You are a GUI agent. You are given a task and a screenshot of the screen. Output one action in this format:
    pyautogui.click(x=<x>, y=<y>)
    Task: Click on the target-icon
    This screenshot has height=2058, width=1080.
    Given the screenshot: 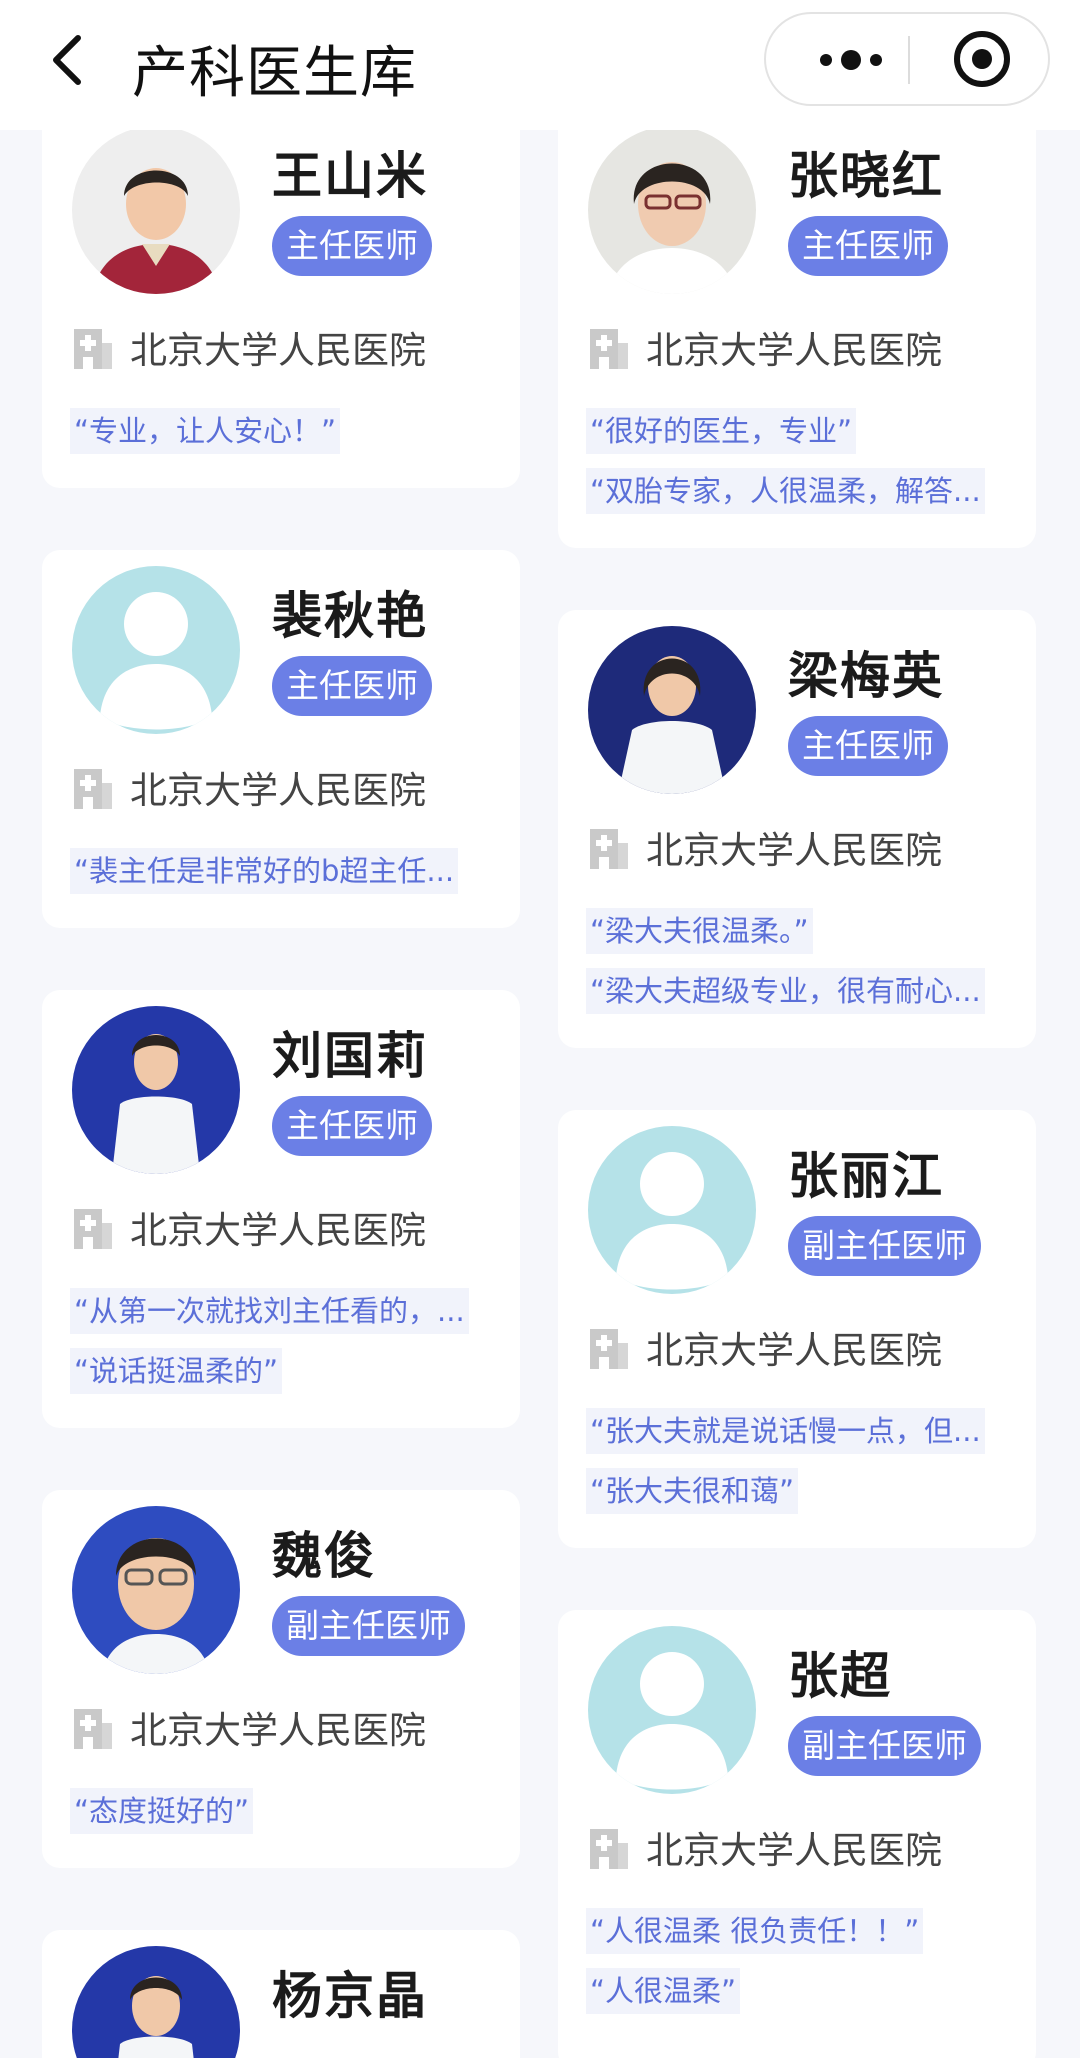 What is the action you would take?
    pyautogui.click(x=982, y=59)
    